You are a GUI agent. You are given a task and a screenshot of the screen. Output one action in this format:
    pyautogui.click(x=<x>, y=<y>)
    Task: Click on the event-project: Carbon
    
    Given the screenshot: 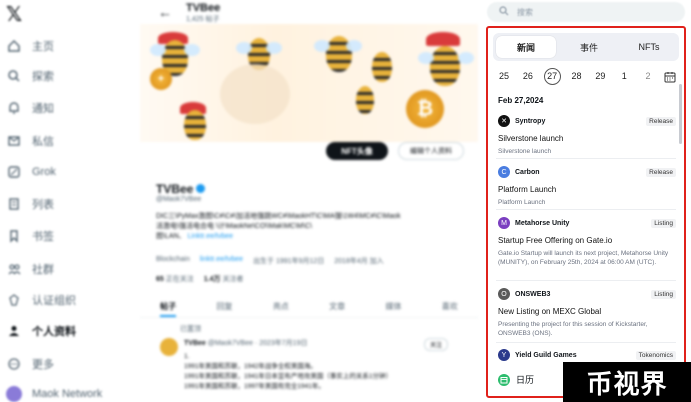 What is the action you would take?
    pyautogui.click(x=527, y=172)
    